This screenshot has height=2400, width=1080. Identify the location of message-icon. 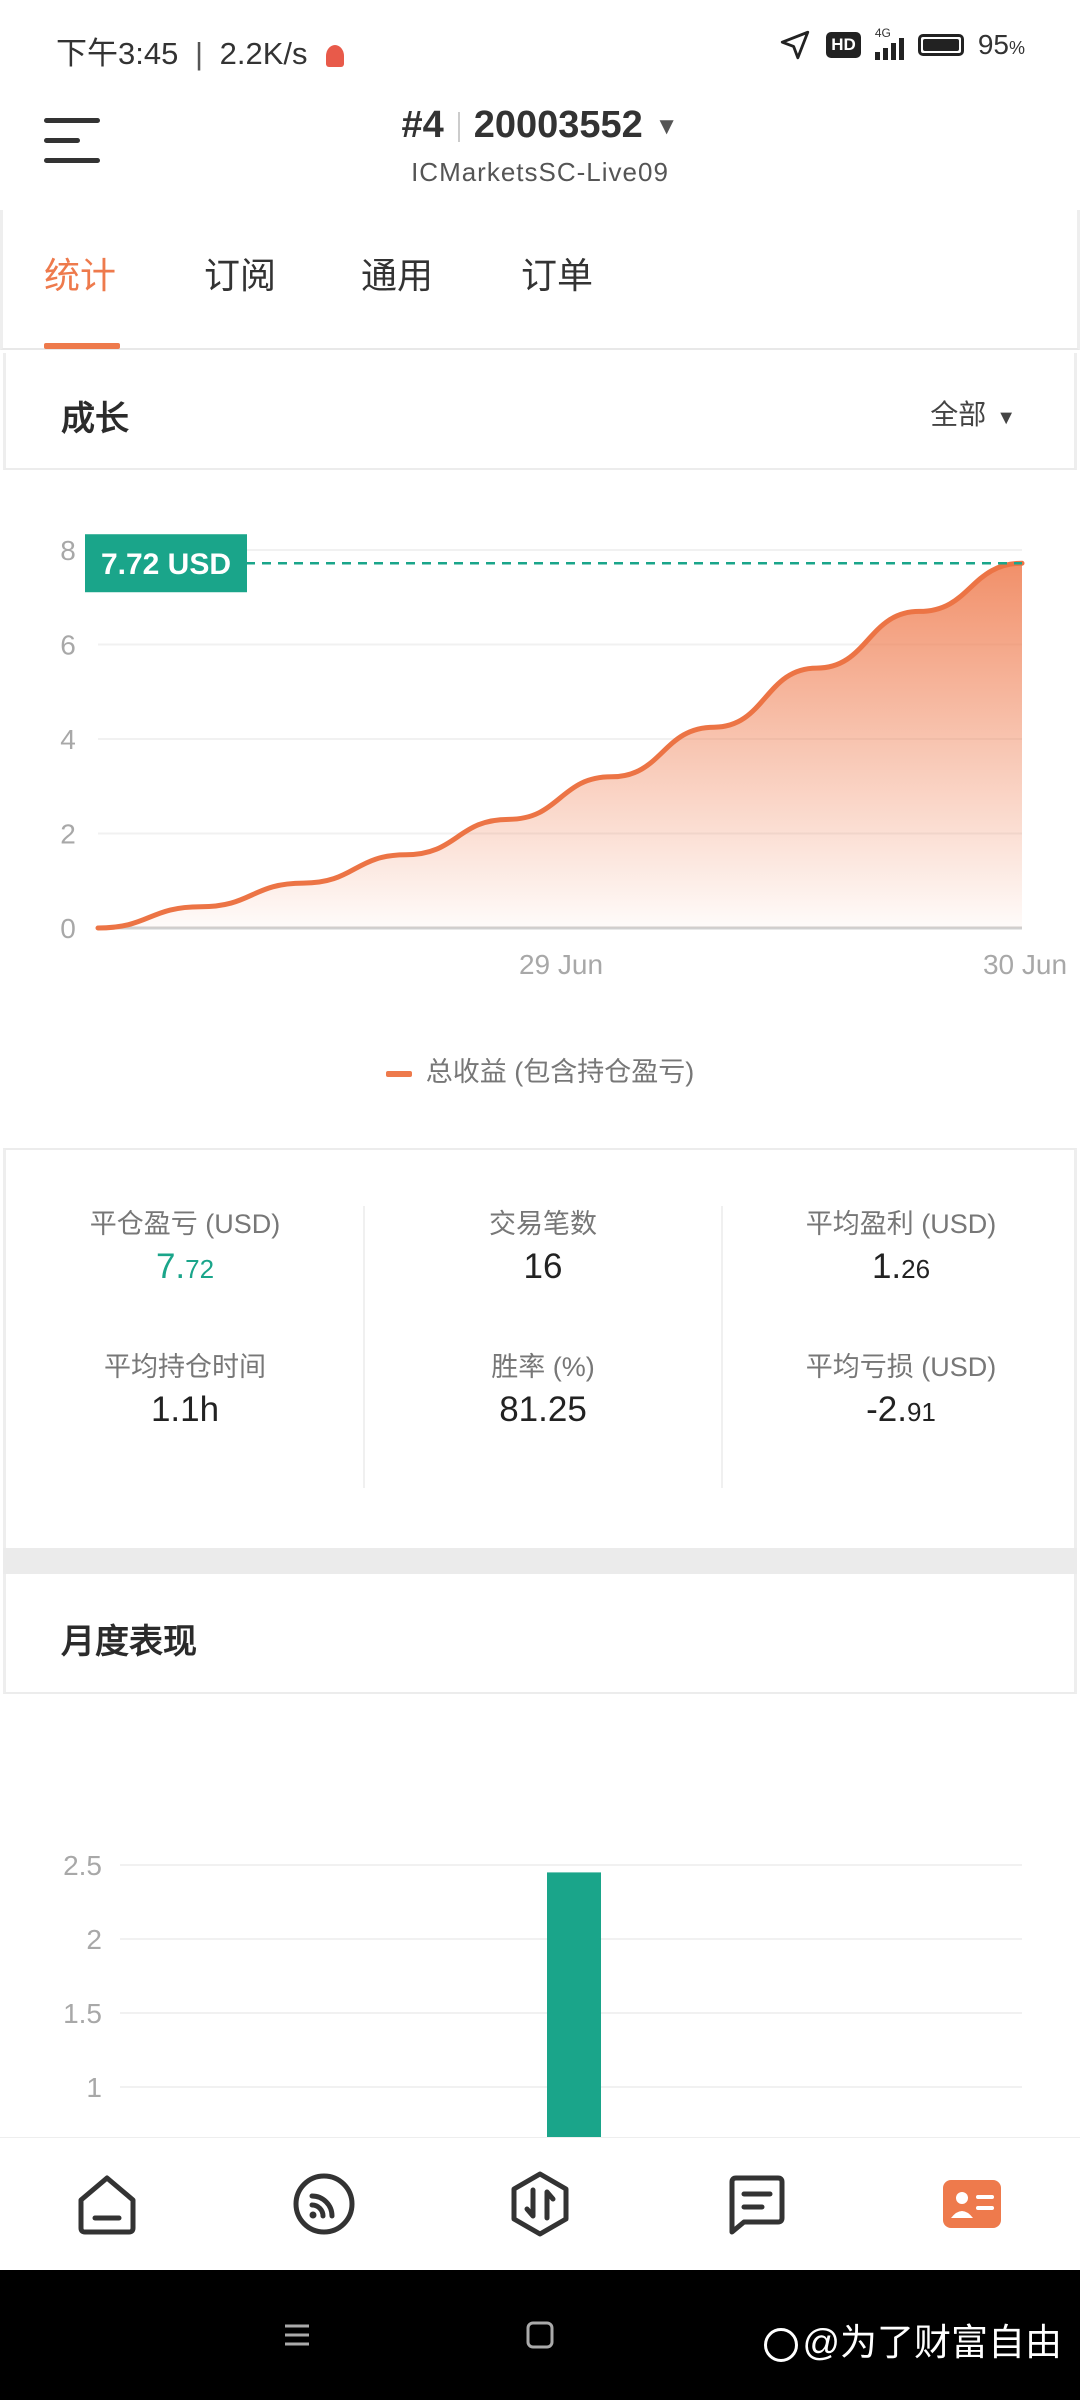
(757, 2205).